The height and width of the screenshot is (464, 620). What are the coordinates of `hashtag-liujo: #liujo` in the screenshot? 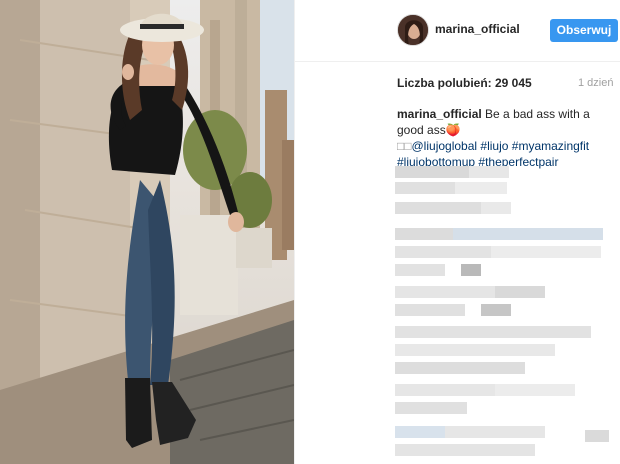 It's located at (494, 146).